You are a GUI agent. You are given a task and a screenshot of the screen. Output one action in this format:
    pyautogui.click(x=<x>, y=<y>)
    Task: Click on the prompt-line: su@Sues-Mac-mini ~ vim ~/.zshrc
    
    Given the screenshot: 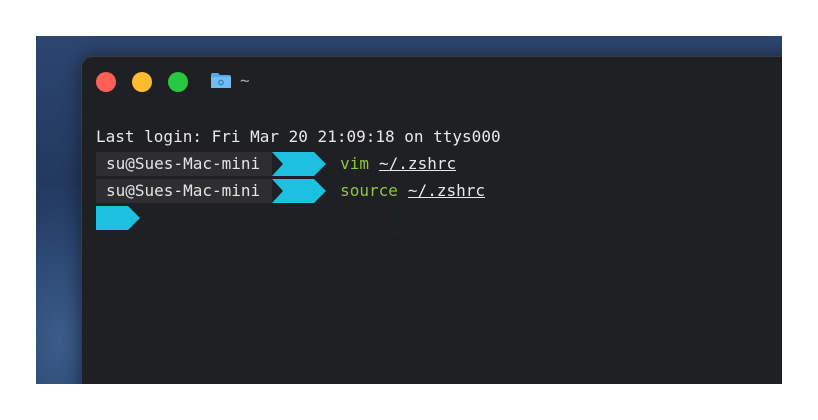 What is the action you would take?
    pyautogui.click(x=439, y=185)
    